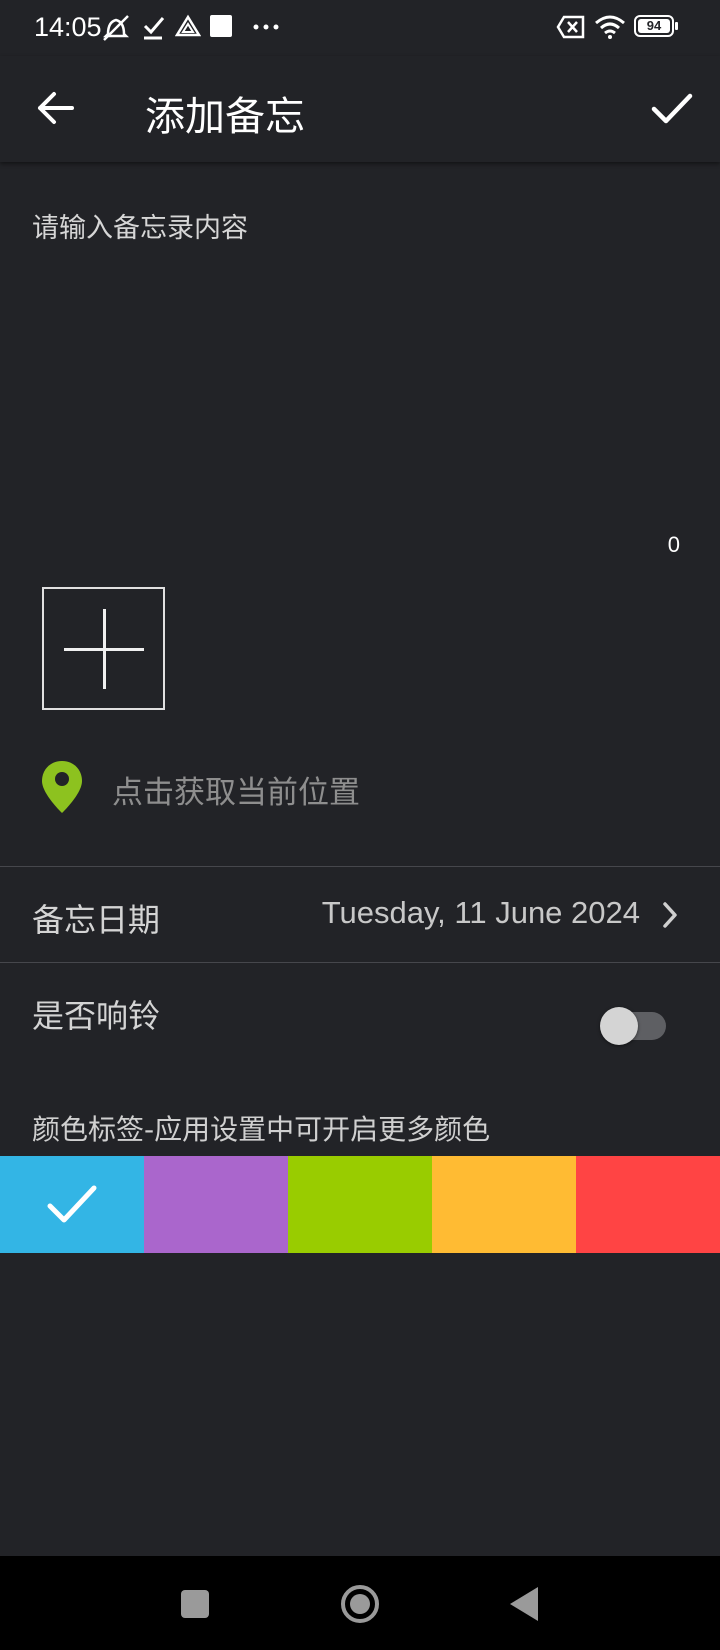 This screenshot has width=720, height=1650. I want to click on get-location-button: 点击获取当前位置, so click(360, 785).